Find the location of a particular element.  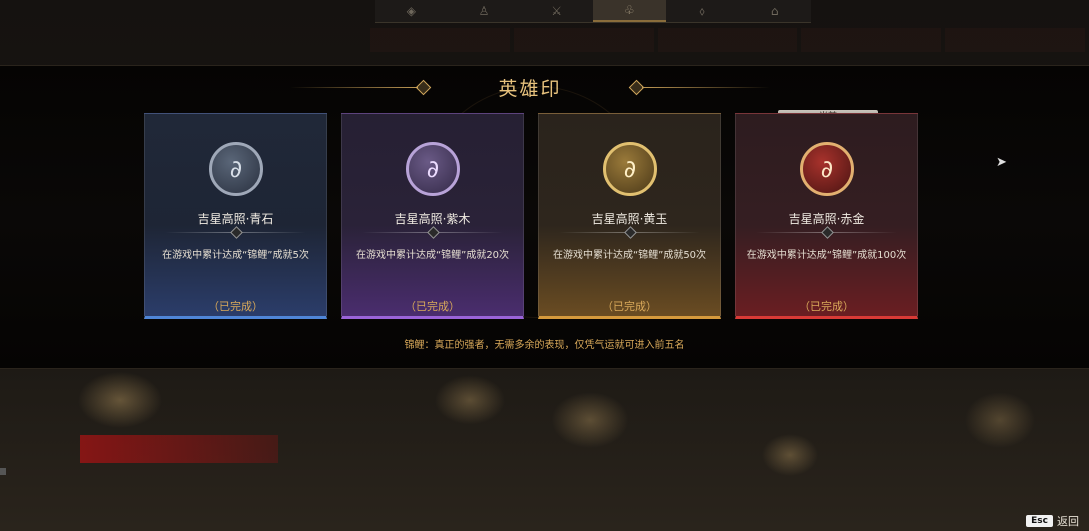

top-nav-tab-active: ♧ is located at coordinates (629, 11).